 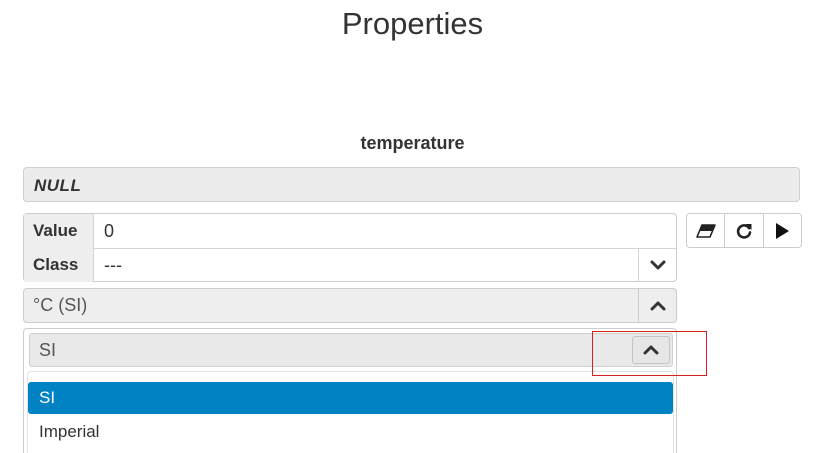 I want to click on annotation-highlight-box, so click(x=649, y=353).